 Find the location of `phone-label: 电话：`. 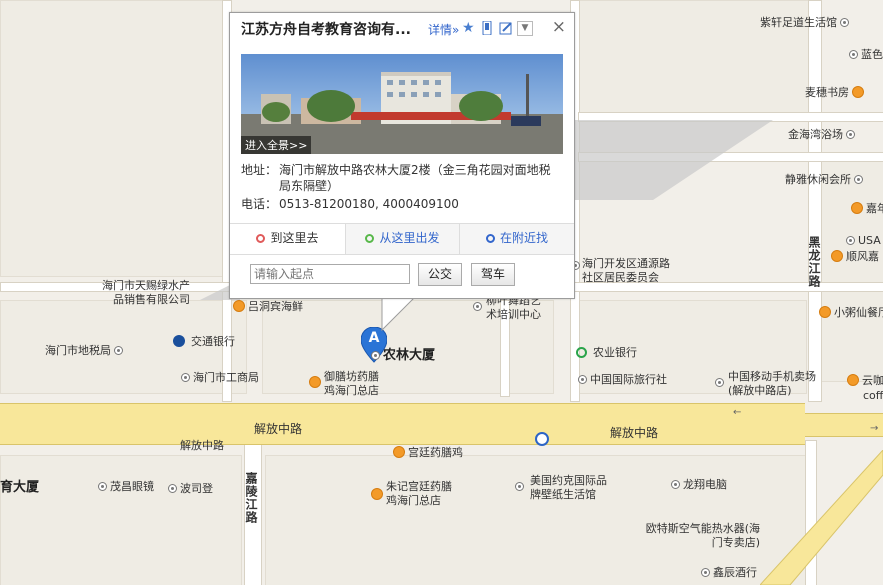

phone-label: 电话： is located at coordinates (259, 204).